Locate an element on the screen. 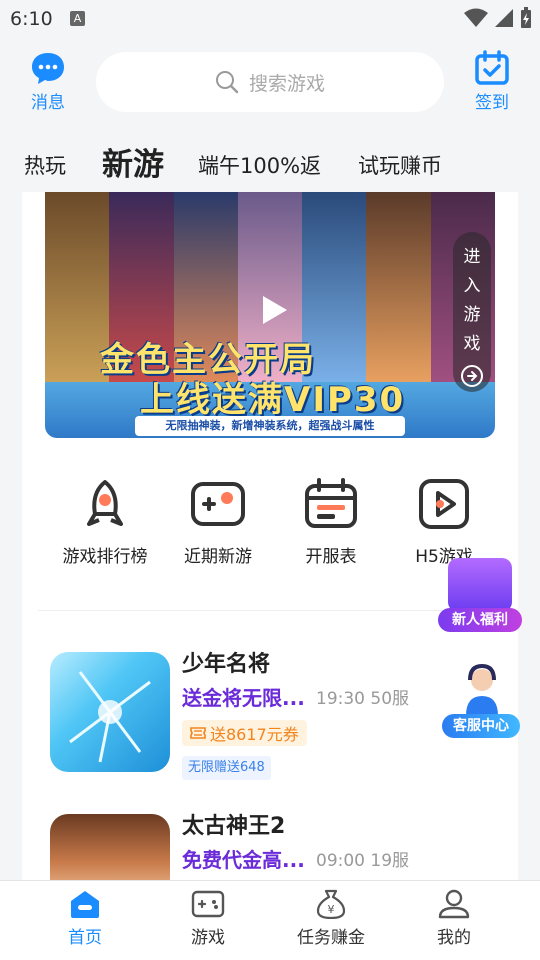  status-icons is located at coordinates (498, 18).